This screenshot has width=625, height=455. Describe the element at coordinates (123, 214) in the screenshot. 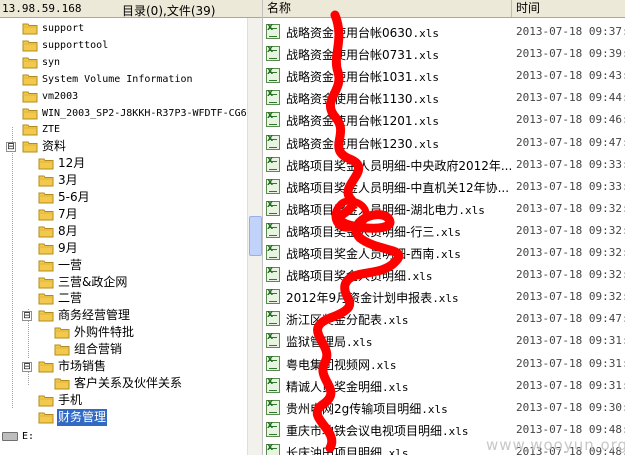

I see `tree-folder: 7月` at that location.